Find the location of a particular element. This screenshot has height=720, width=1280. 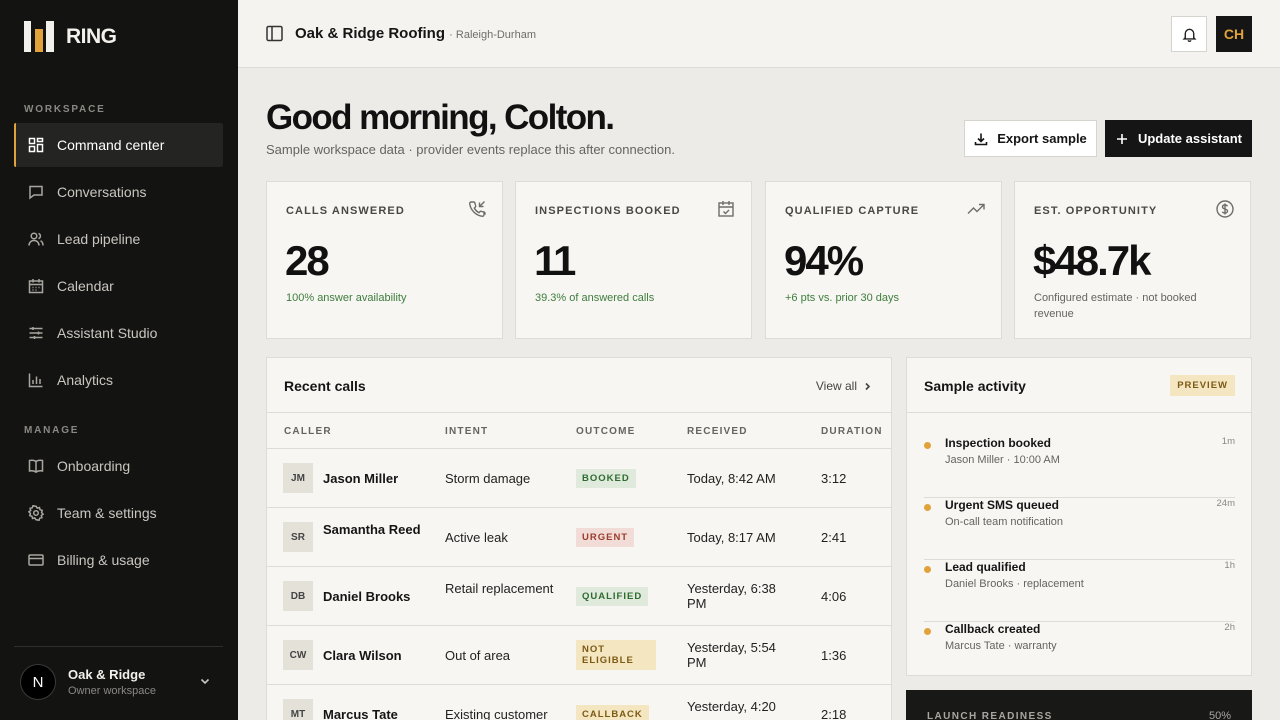

sidebar-item-analytics: Analytics is located at coordinates (118, 380).